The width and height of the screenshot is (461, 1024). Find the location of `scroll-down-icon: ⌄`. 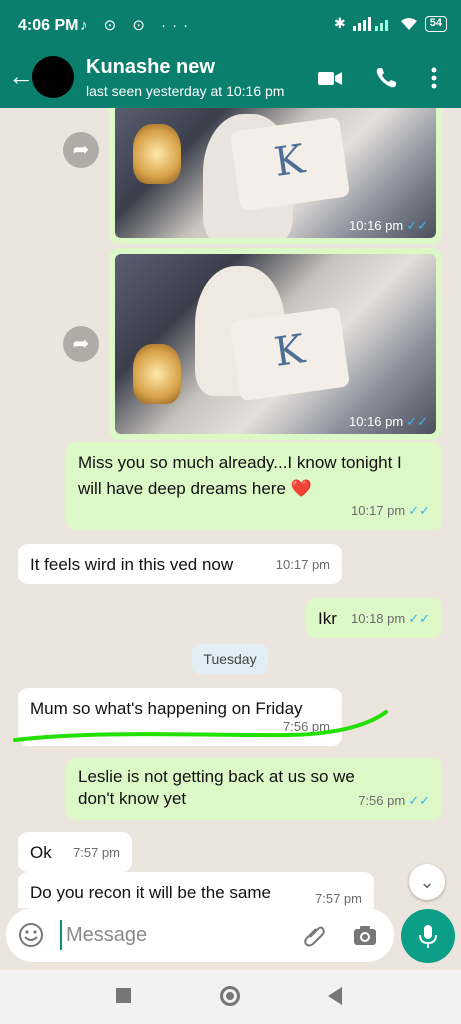

scroll-down-icon: ⌄ is located at coordinates (427, 882).